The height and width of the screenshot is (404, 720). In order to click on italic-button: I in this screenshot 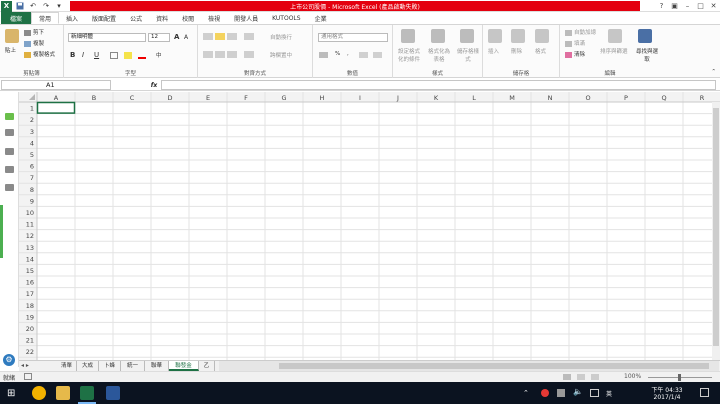, I will do `click(83, 55)`.